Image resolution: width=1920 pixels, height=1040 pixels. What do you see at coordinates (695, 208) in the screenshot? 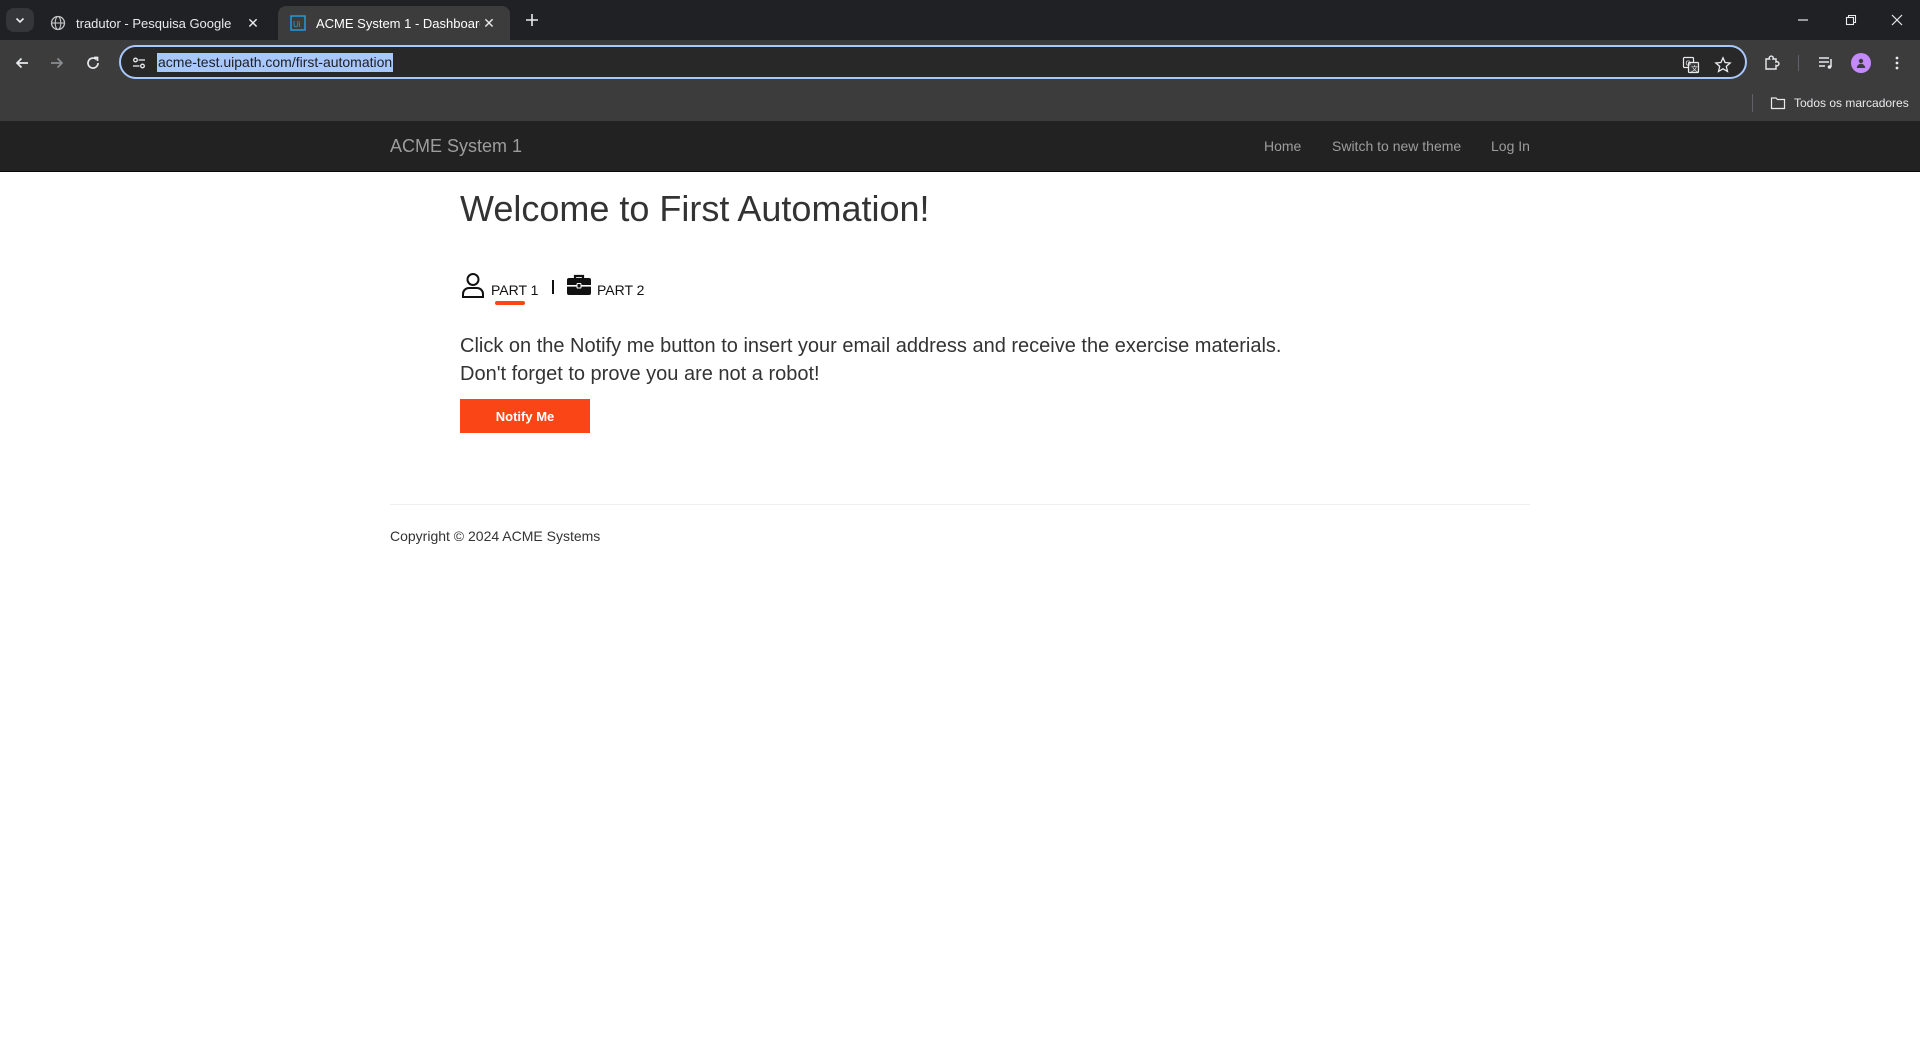
I see `page-title: Welcome to First Automation!` at bounding box center [695, 208].